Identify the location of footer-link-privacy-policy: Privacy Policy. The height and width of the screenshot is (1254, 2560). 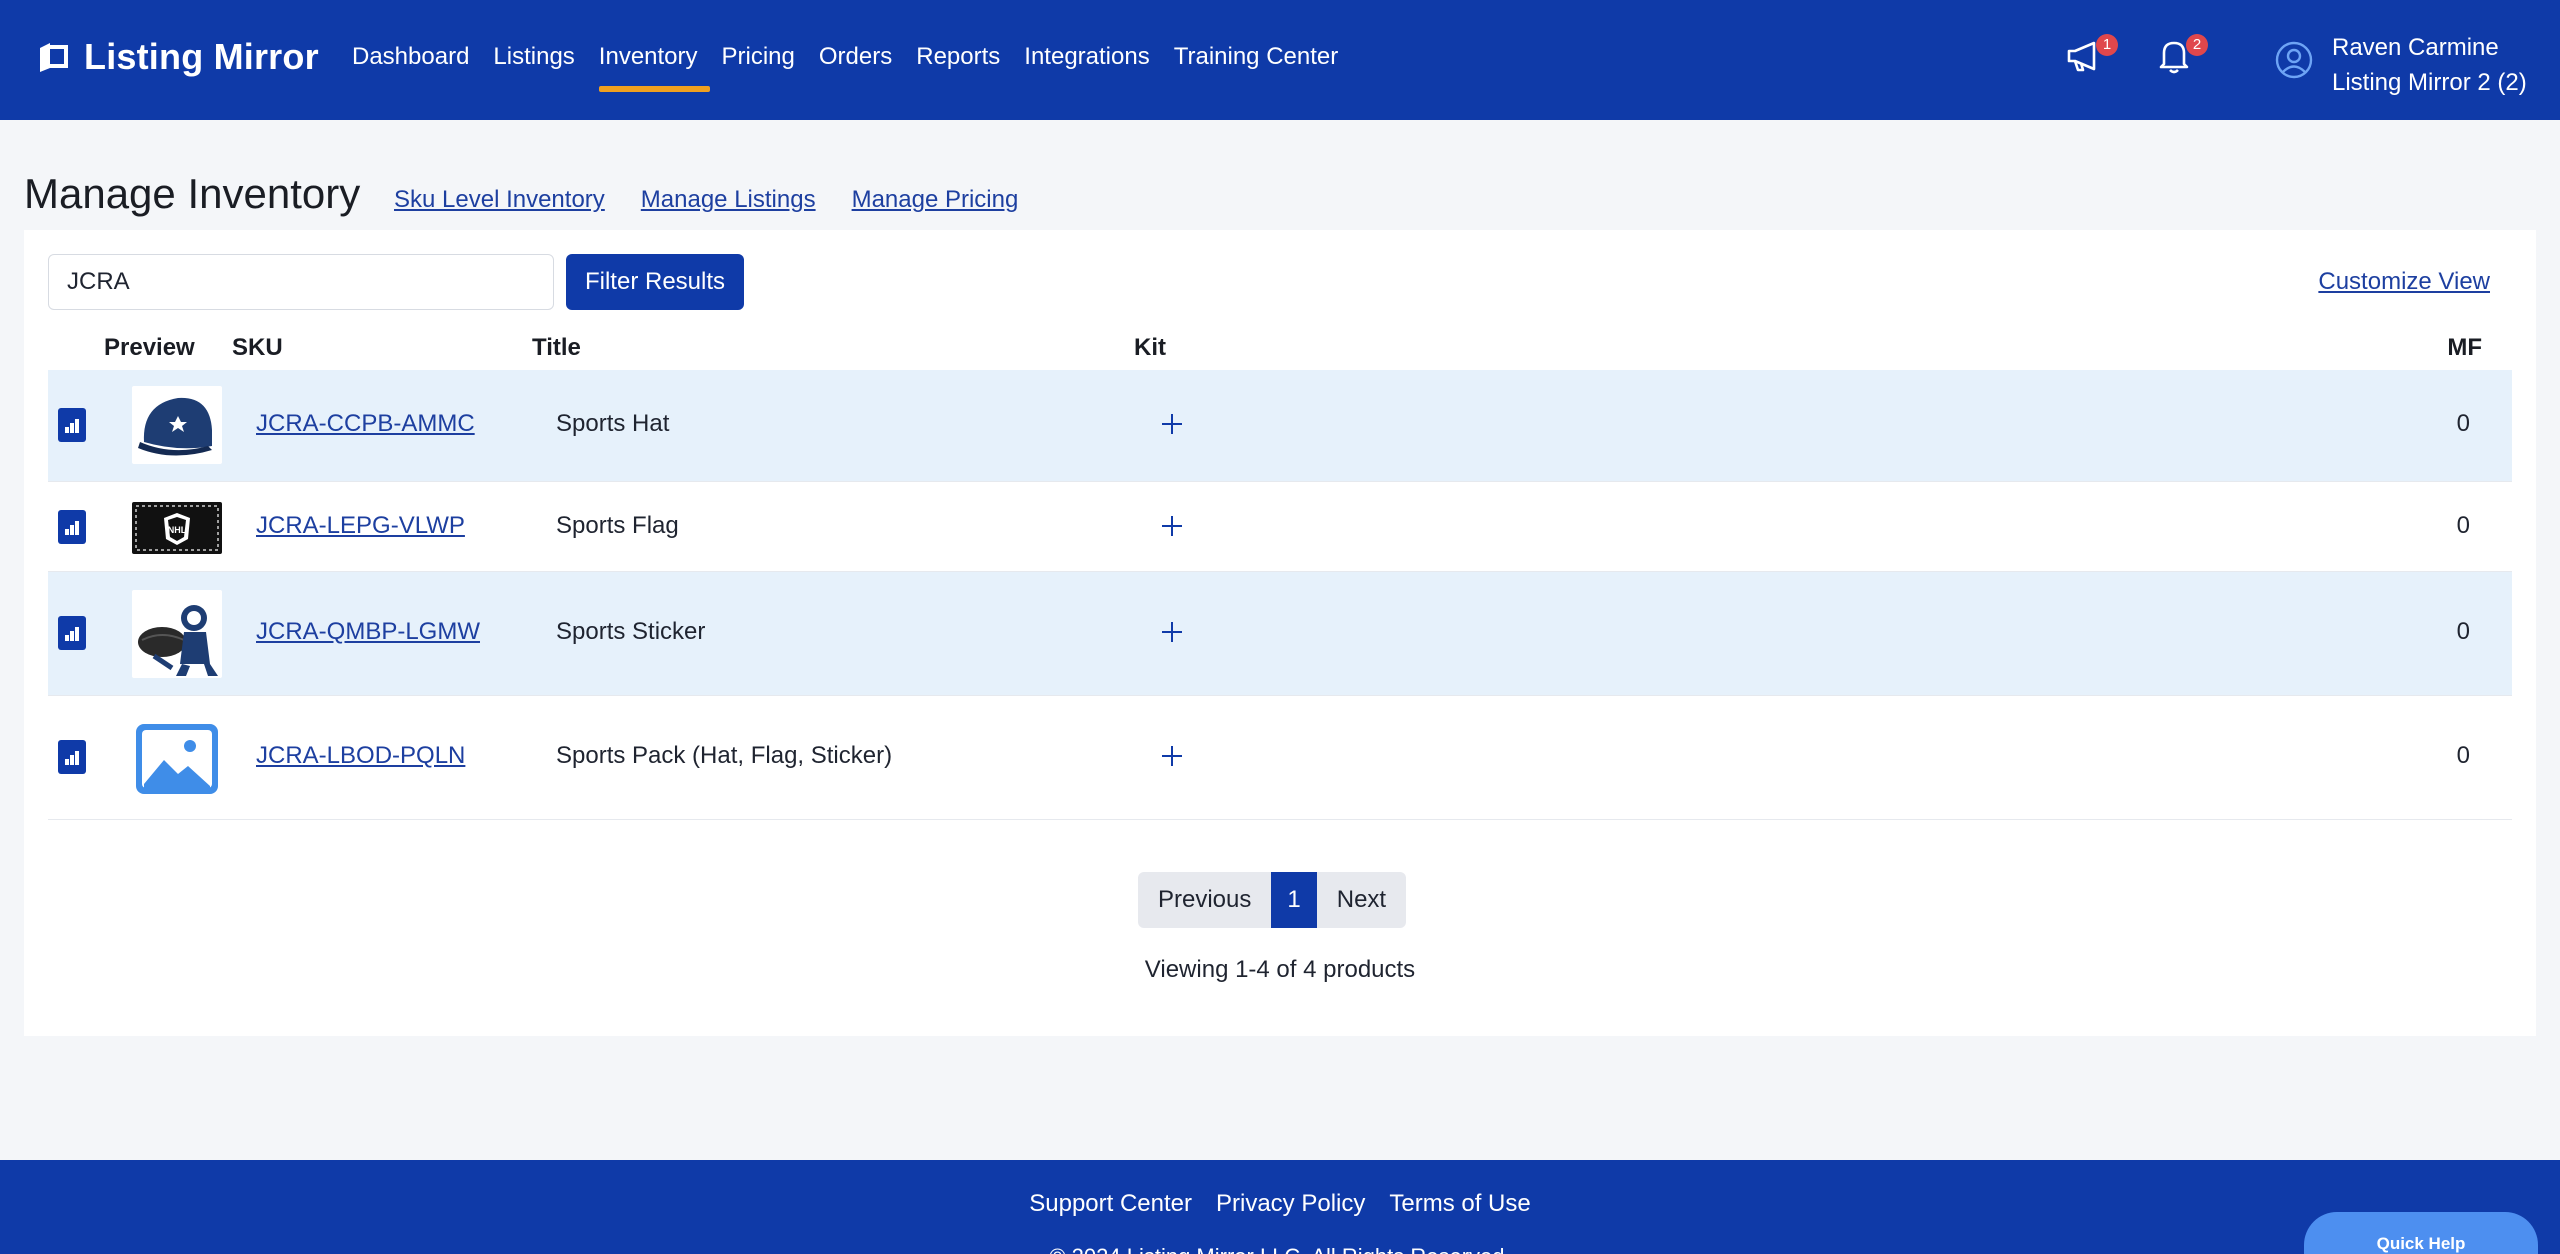
(1290, 1204).